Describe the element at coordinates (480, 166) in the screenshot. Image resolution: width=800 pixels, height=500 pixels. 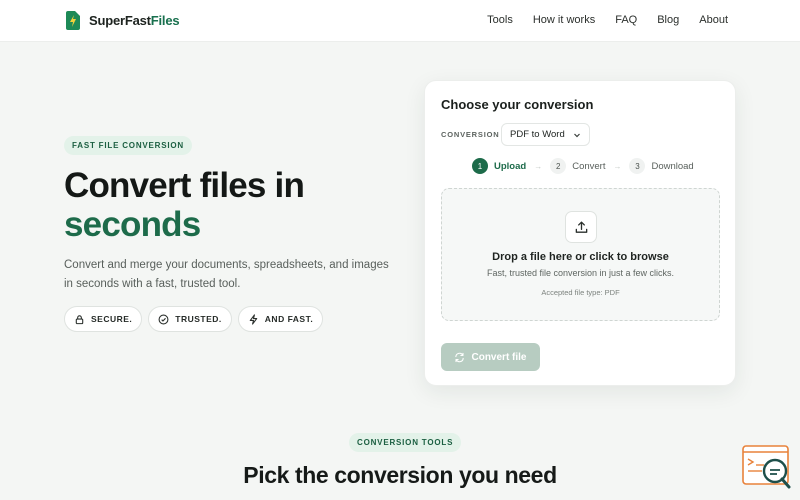
I see `step-number: 1` at that location.